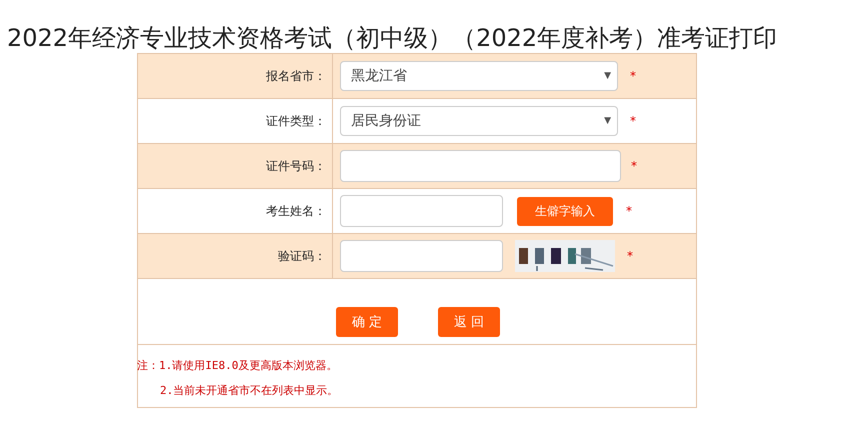 Image resolution: width=845 pixels, height=439 pixels. What do you see at coordinates (367, 322) in the screenshot?
I see `action-button: 确 定` at bounding box center [367, 322].